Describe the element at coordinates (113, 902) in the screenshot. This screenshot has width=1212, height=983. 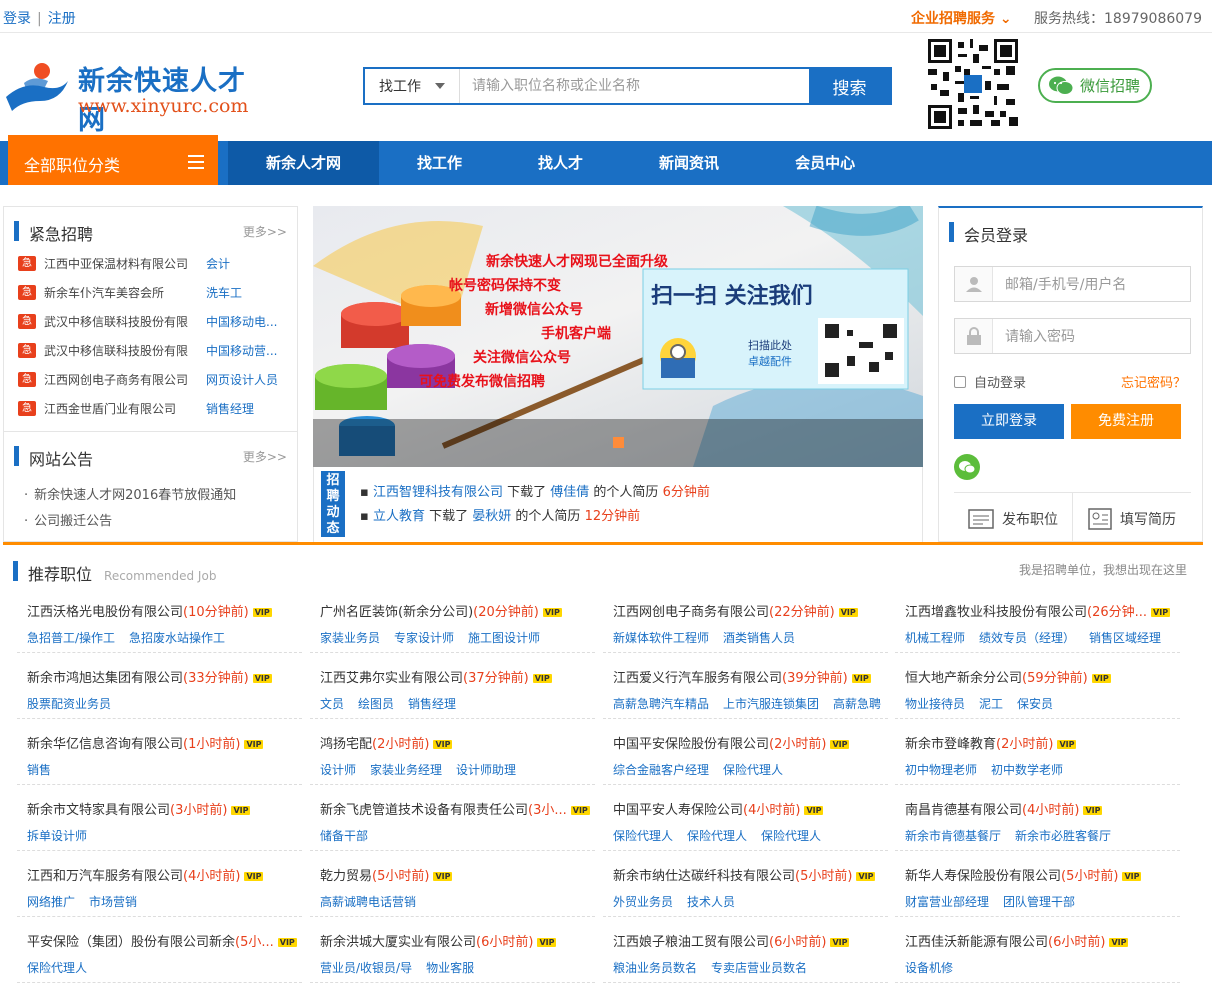
I see `job-link: 市场营销` at that location.